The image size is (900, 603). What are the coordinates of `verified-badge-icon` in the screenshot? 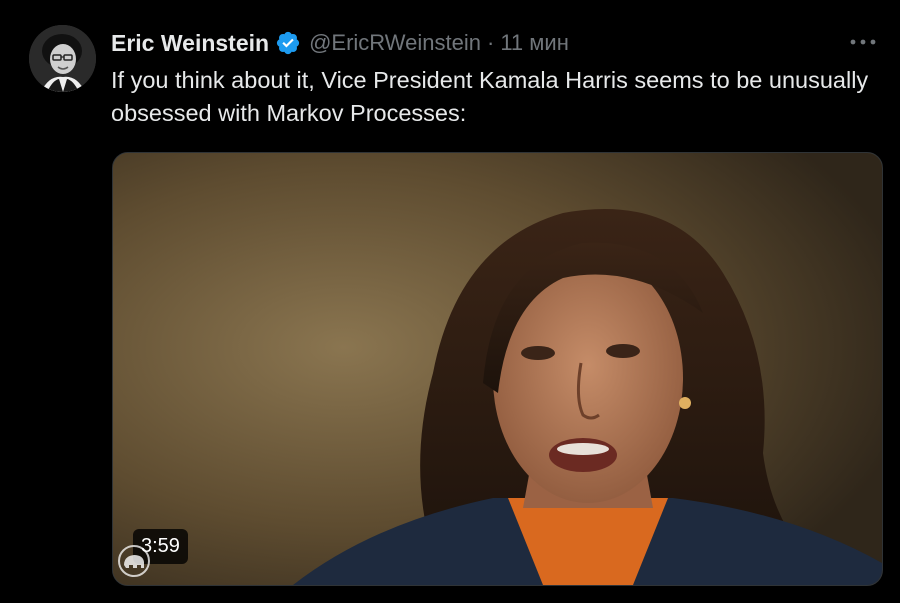 It's located at (288, 43).